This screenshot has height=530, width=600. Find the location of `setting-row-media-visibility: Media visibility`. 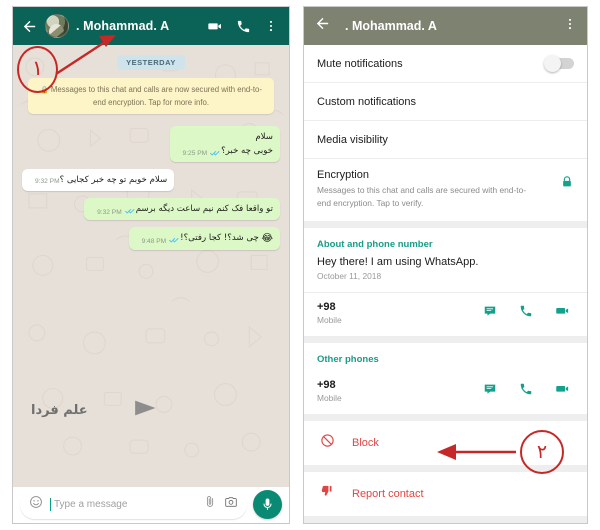

setting-row-media-visibility: Media visibility is located at coordinates (445, 140).